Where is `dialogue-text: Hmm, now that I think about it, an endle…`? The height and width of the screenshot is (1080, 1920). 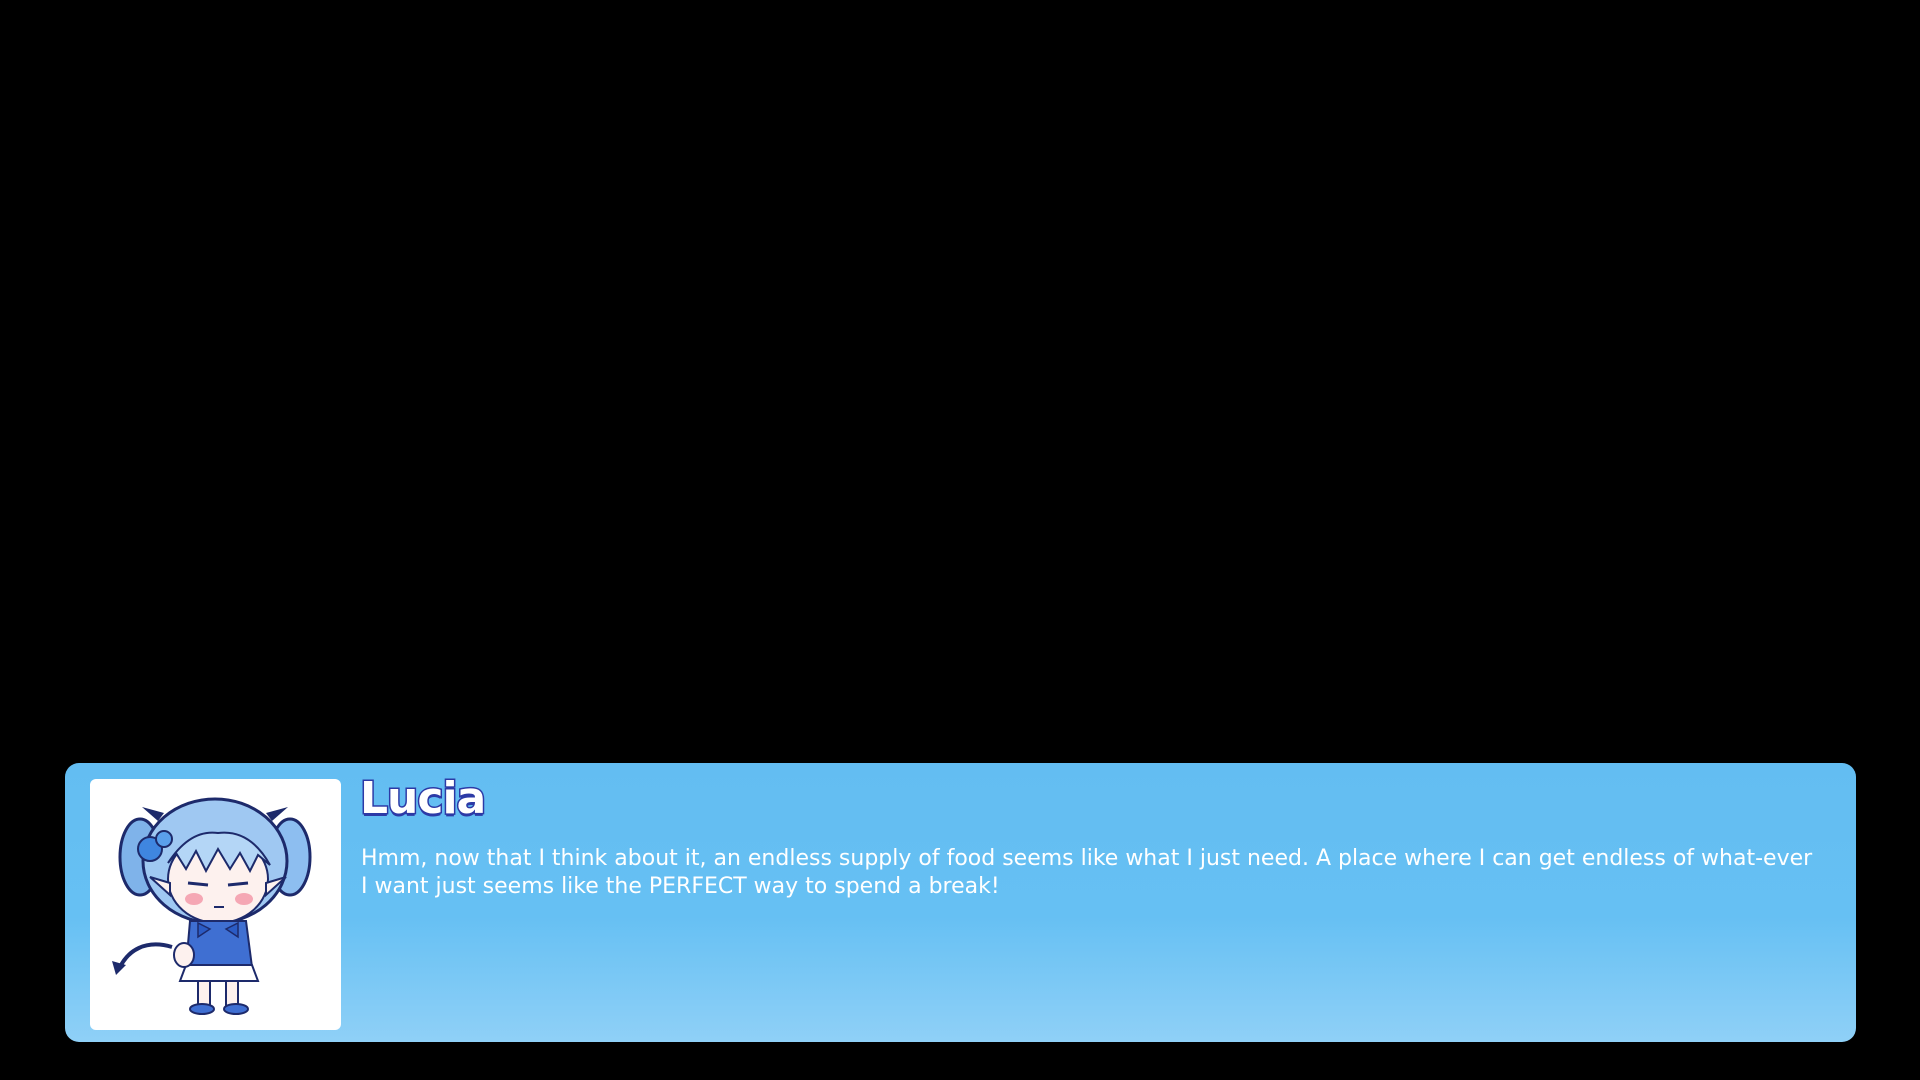 dialogue-text: Hmm, now that I think about it, an endle… is located at coordinates (1087, 872).